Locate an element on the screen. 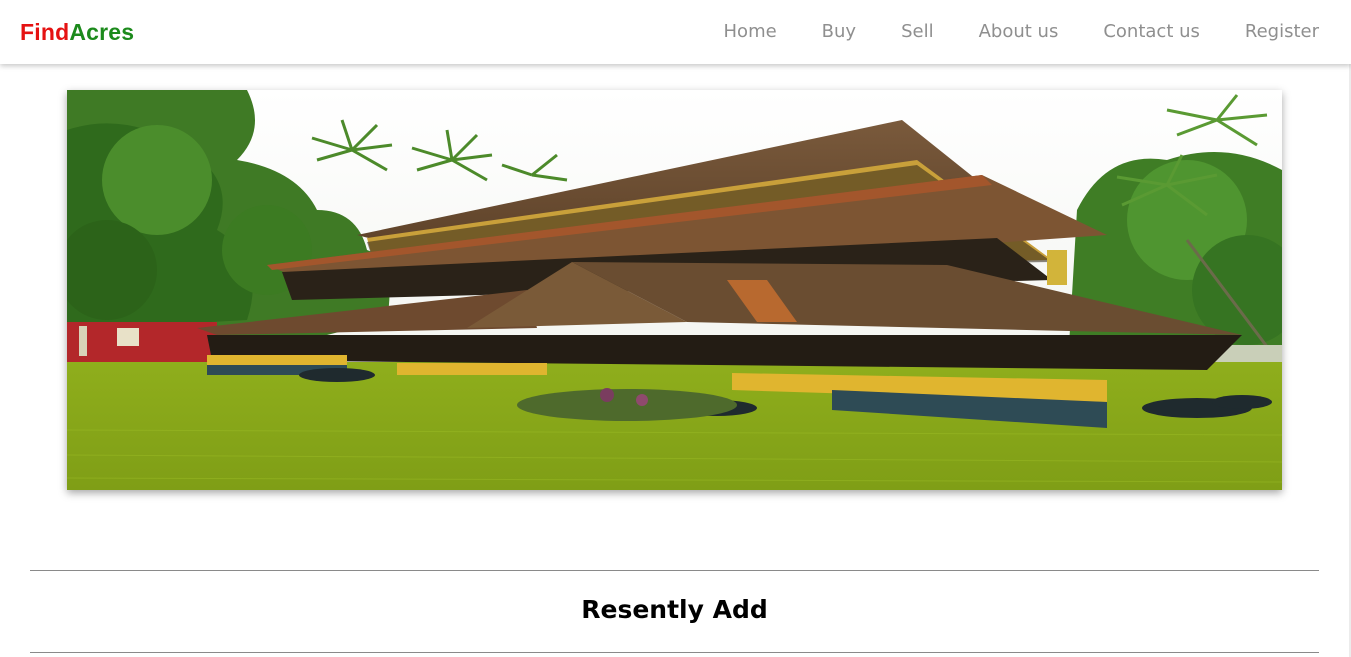 The image size is (1351, 657). brand-logo-find: Find is located at coordinates (45, 32).